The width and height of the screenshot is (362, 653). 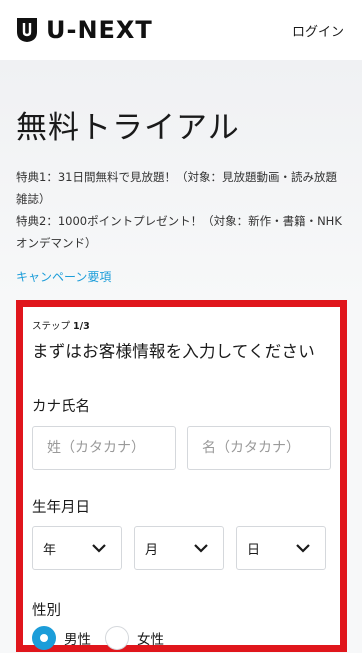 I want to click on day-select: 日, so click(x=281, y=548).